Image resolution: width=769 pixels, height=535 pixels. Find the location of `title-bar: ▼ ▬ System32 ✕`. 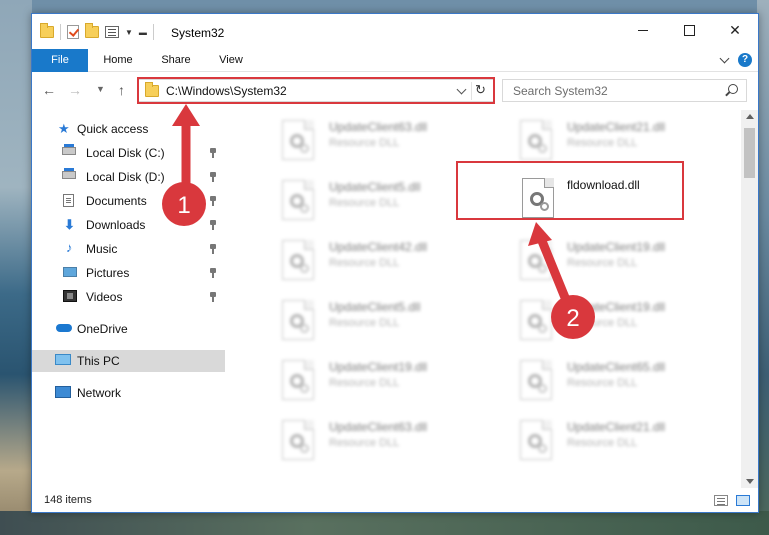

title-bar: ▼ ▬ System32 ✕ is located at coordinates (395, 31).